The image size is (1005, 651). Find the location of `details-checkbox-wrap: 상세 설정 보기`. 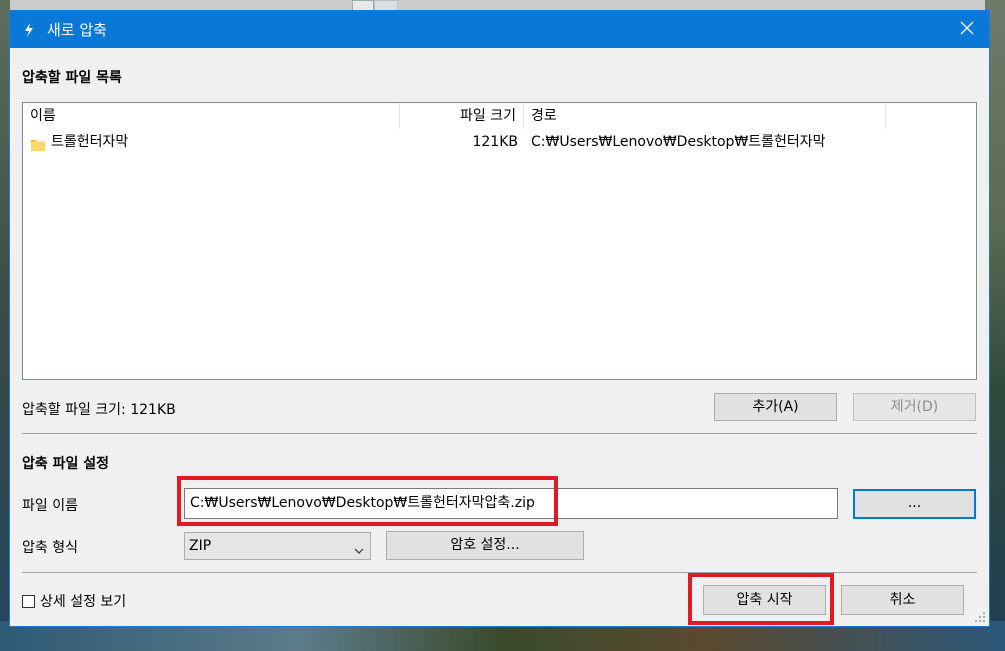

details-checkbox-wrap: 상세 설정 보기 is located at coordinates (74, 601).